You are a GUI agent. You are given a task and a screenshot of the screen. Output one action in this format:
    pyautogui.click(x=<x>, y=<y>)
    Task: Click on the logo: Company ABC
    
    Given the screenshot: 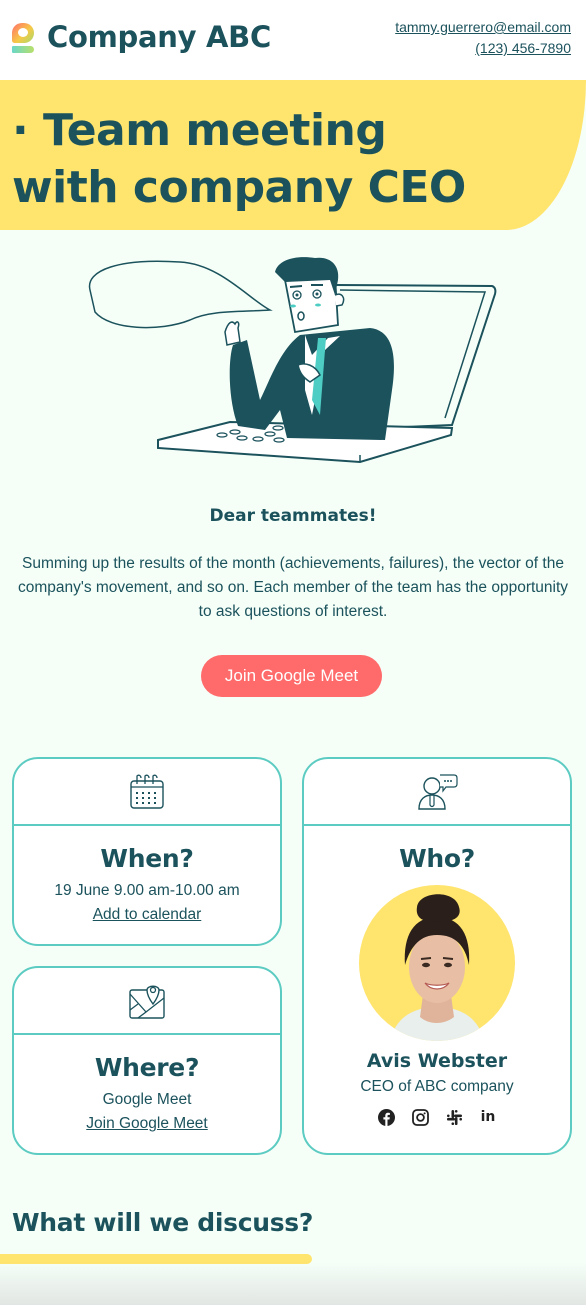 What is the action you would take?
    pyautogui.click(x=141, y=37)
    